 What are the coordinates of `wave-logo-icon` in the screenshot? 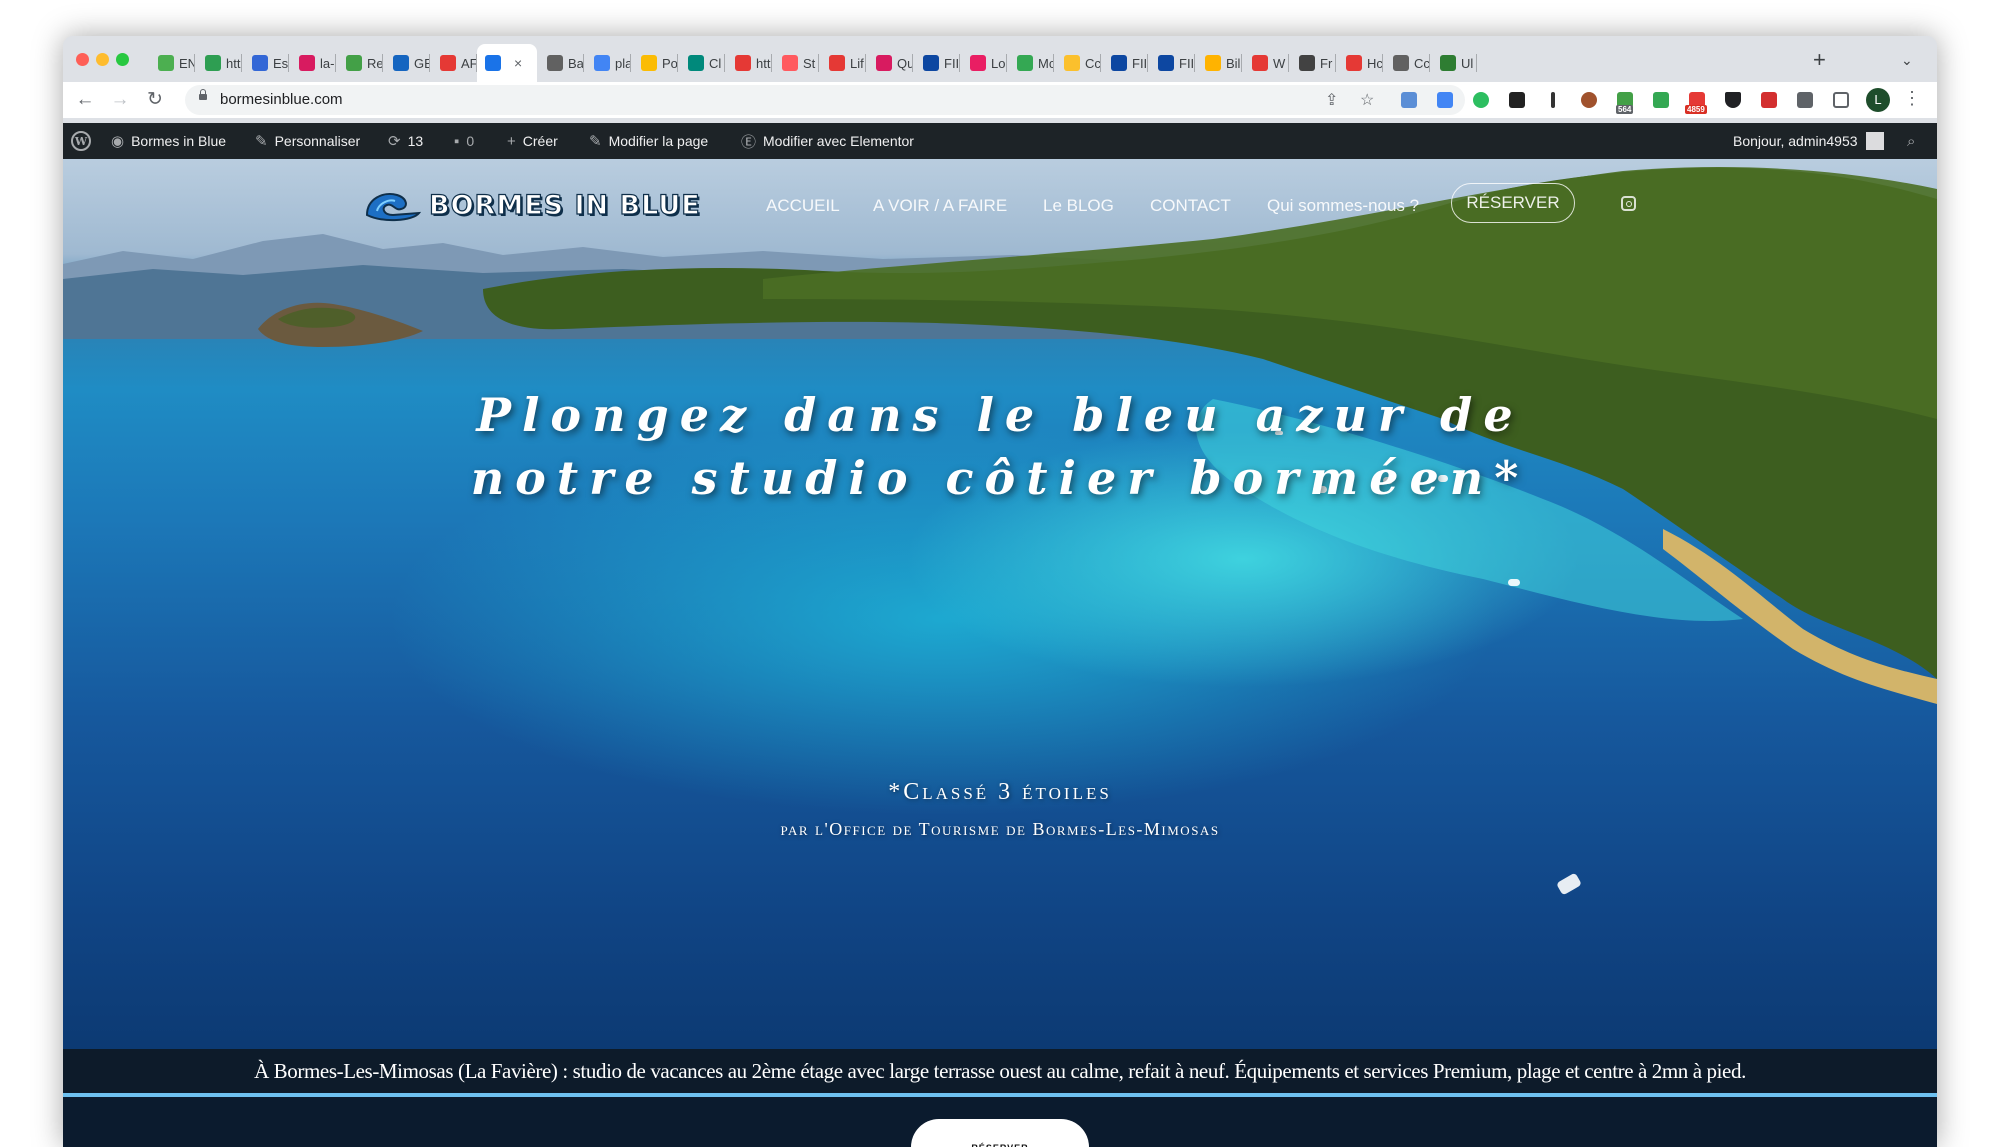 It's located at (393, 207).